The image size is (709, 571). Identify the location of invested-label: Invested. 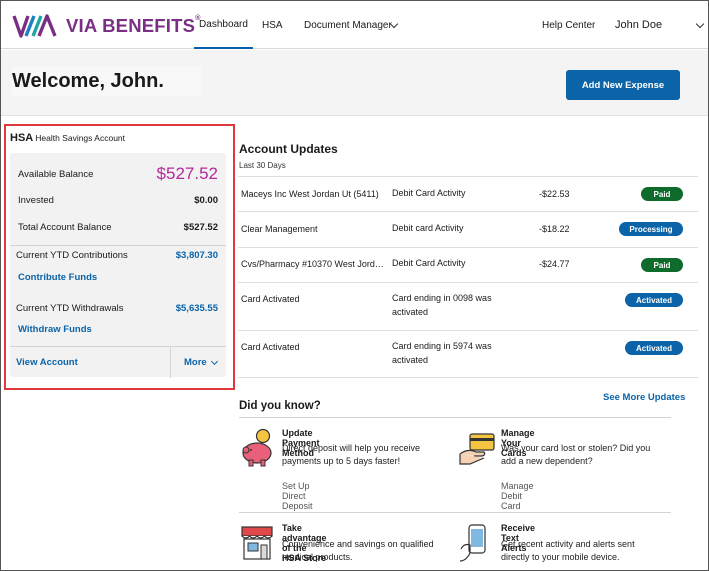
(36, 200).